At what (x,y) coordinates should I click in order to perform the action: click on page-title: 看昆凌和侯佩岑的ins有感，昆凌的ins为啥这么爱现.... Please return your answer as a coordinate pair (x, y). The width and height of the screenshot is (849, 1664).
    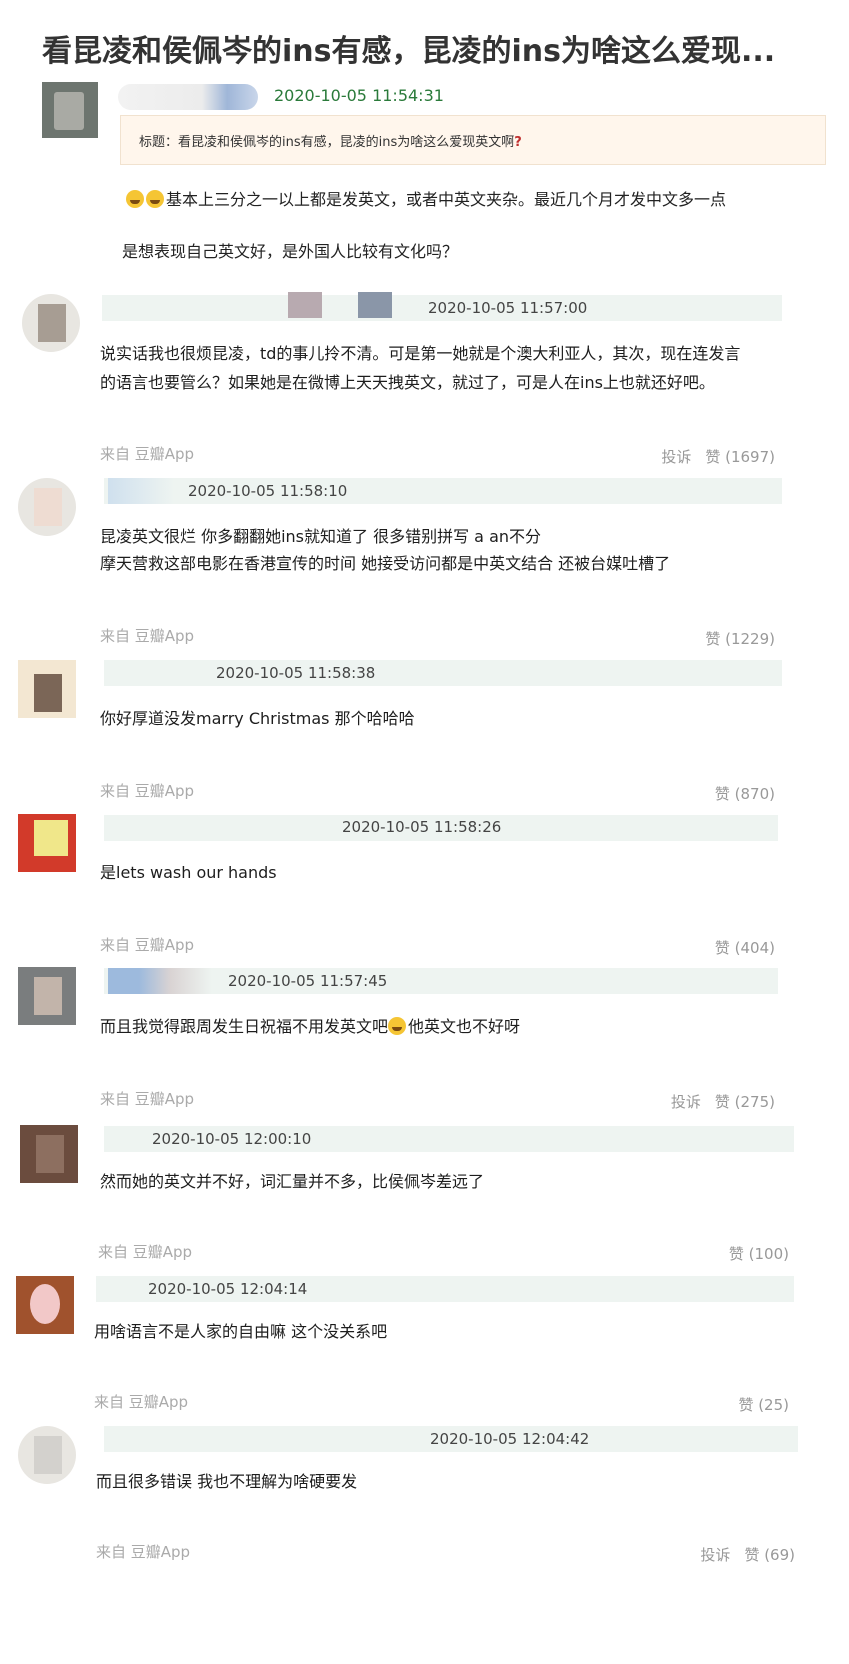
    Looking at the image, I should click on (409, 51).